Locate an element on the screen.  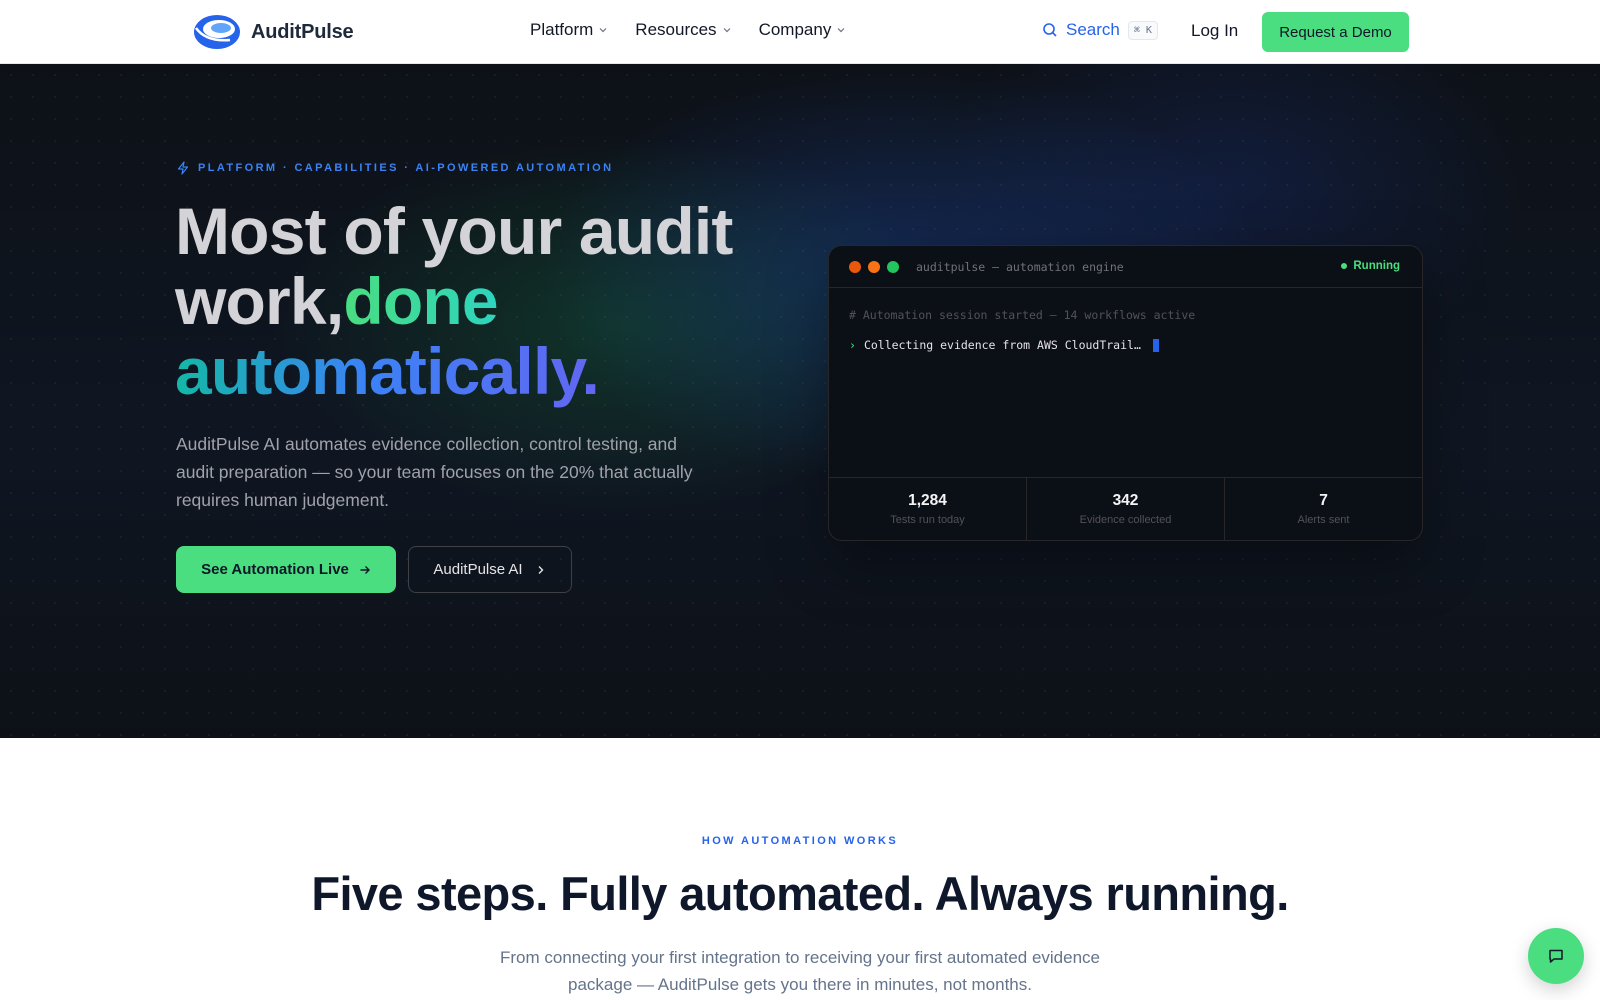
stat-tests-run: 1,284 Tests run today is located at coordinates (928, 509).